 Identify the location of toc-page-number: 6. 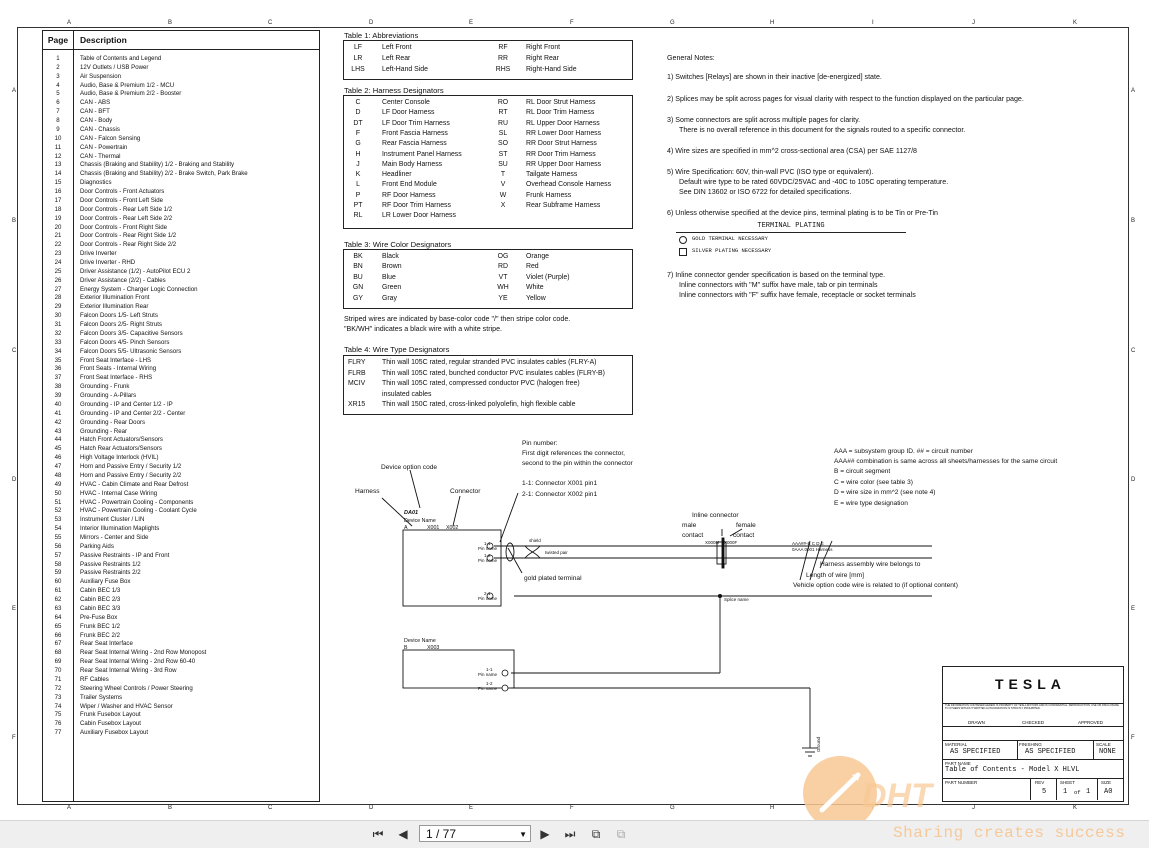
(58, 103).